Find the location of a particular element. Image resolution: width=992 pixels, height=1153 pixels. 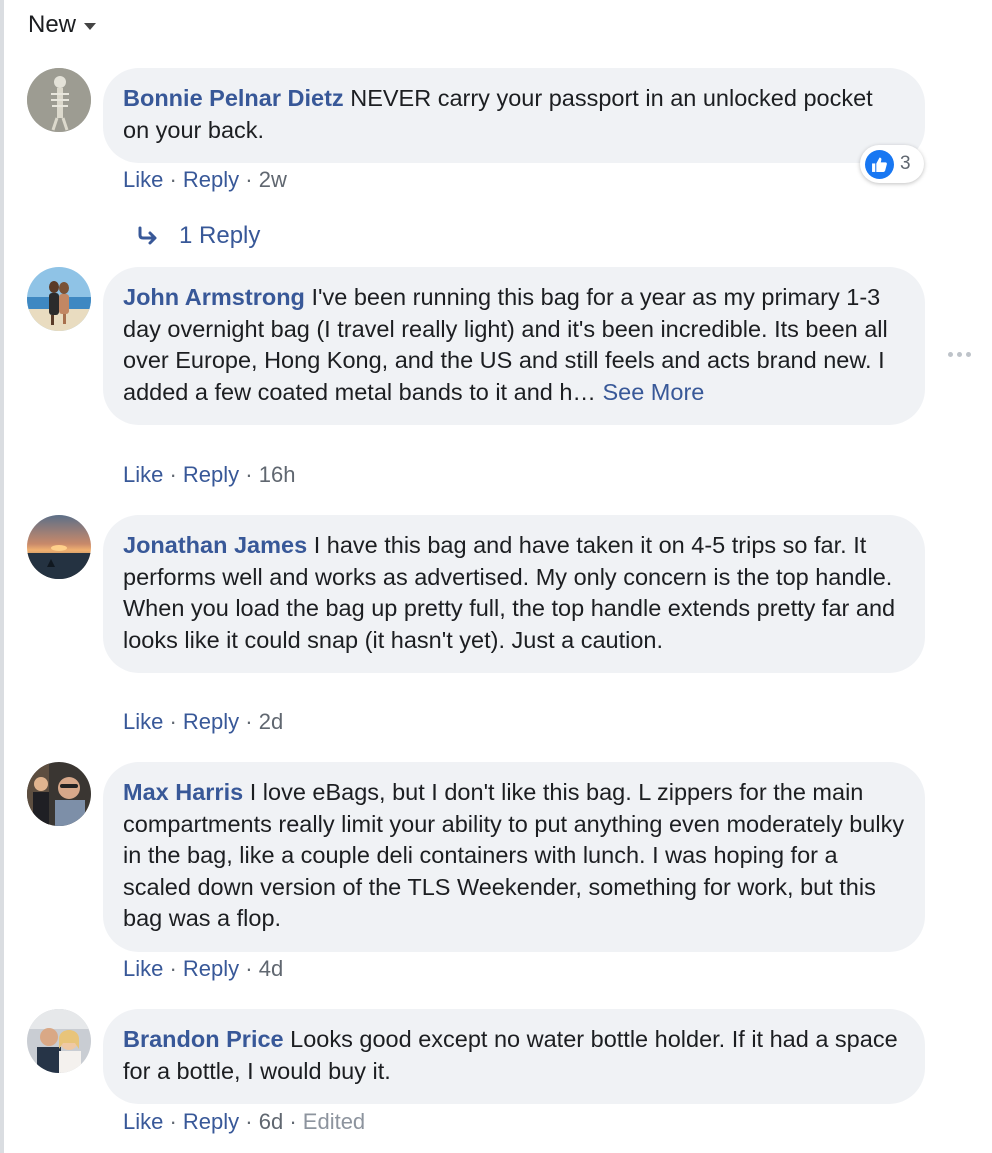

comment-author: Brandon Price is located at coordinates (203, 1039).